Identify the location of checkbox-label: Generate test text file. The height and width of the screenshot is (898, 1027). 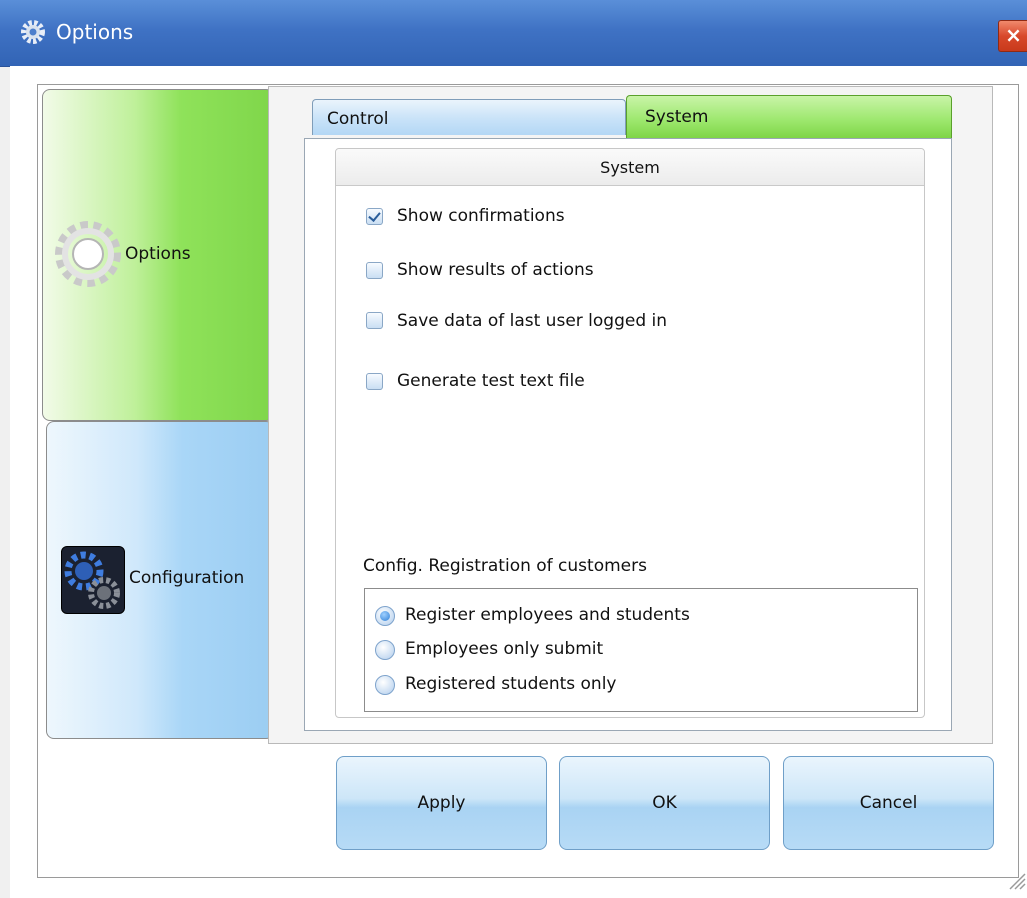
(491, 381).